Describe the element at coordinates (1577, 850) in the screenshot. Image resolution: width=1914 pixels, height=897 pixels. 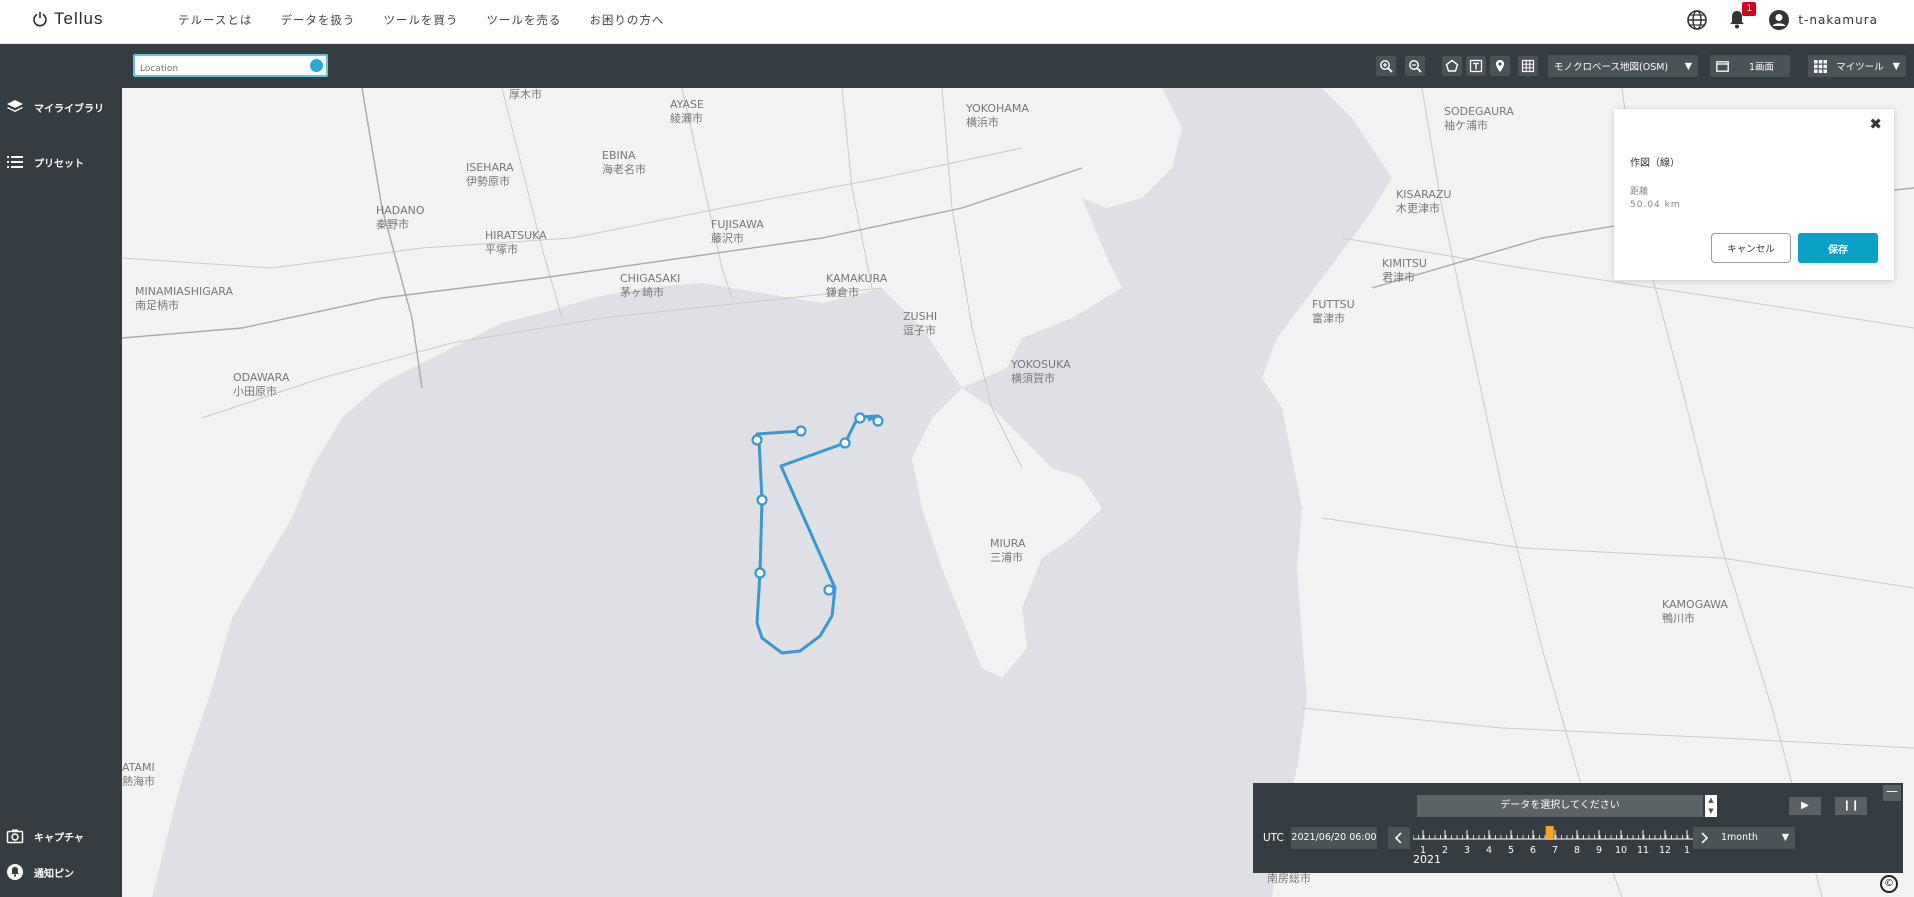
I see `timeline-month-label: 8` at that location.